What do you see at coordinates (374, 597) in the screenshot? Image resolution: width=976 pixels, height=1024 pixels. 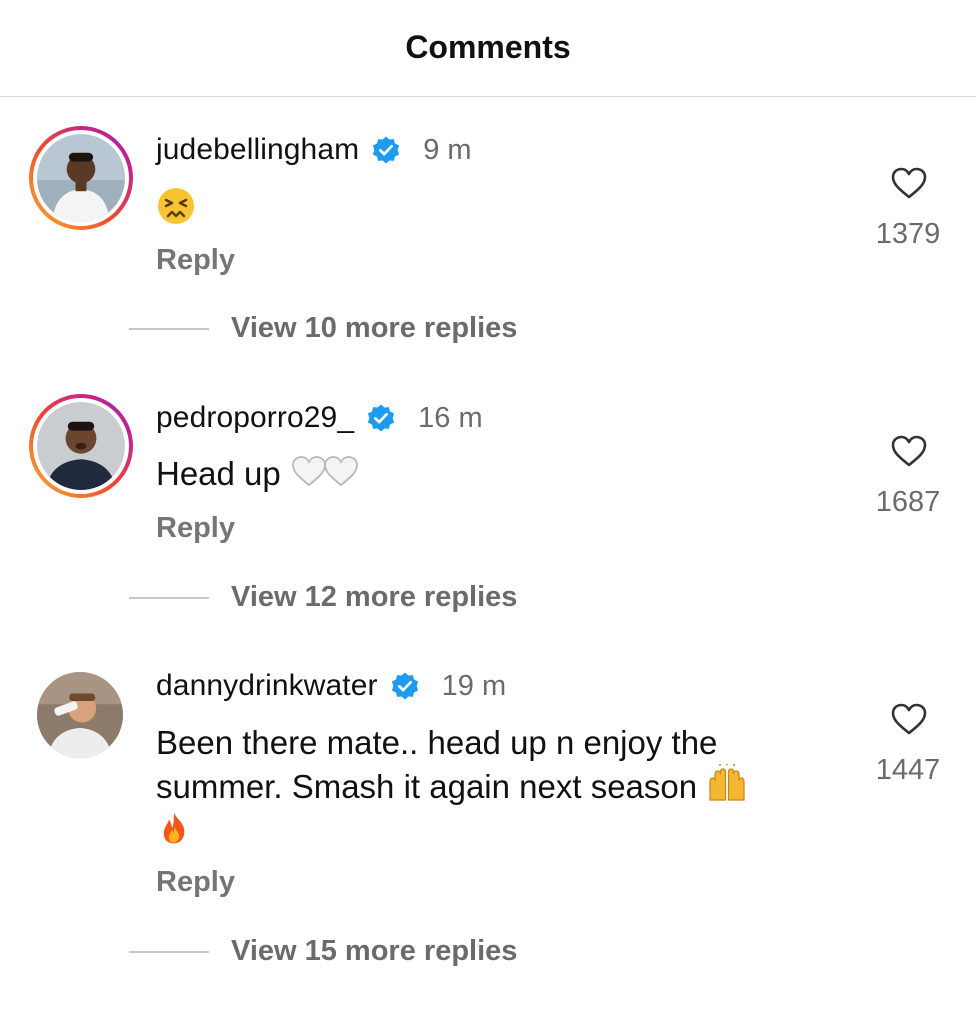 I see `view-replies-label: View 12 more replies` at bounding box center [374, 597].